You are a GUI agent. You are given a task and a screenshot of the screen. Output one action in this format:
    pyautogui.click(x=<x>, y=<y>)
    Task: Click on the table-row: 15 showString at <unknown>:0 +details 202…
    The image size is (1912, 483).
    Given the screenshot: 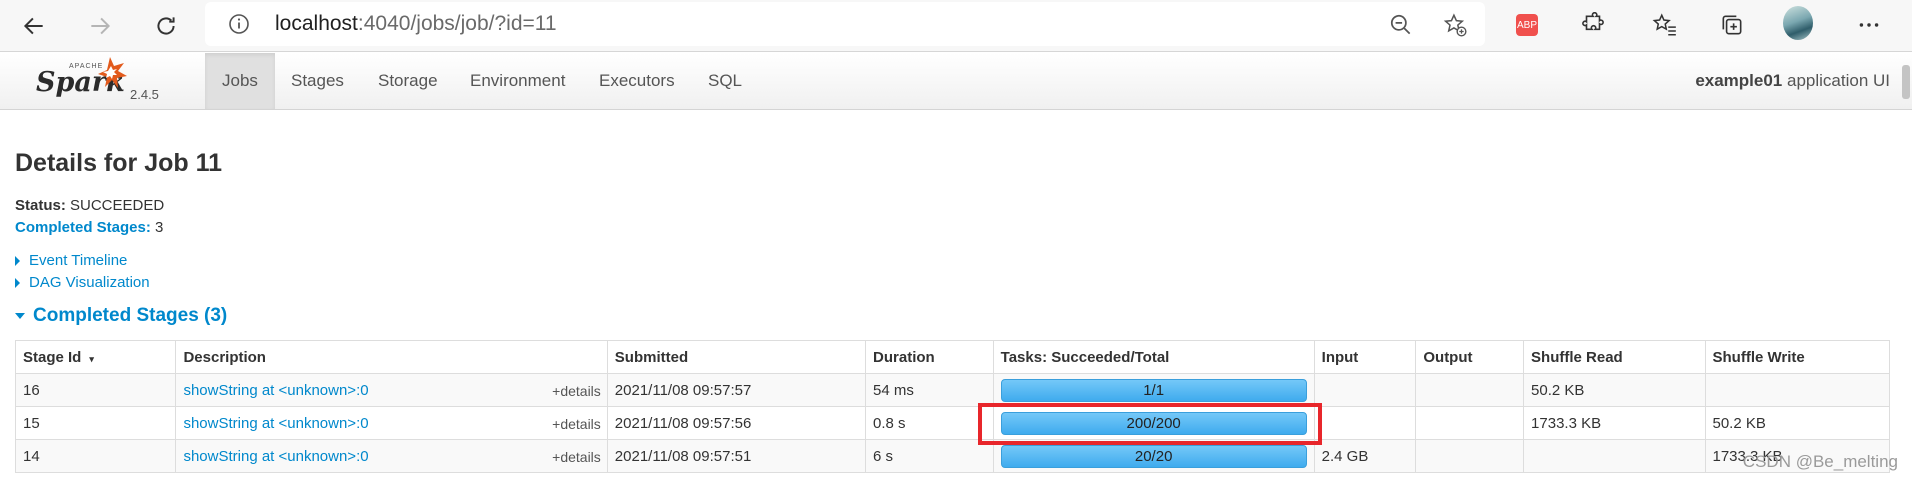 What is the action you would take?
    pyautogui.click(x=952, y=423)
    